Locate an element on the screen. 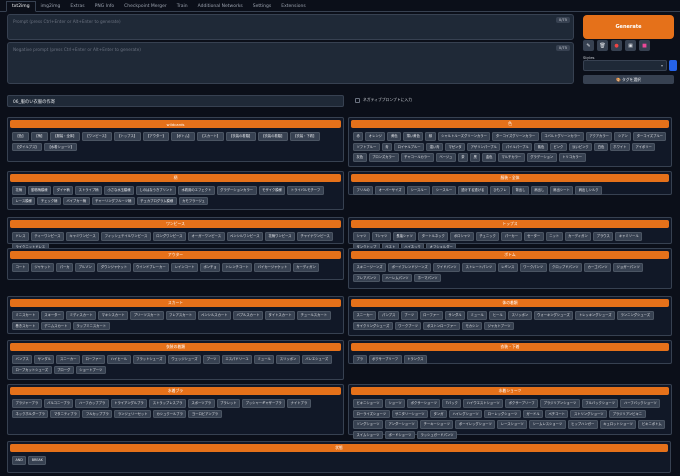  tag-button: コバルトグリーンカラー is located at coordinates (562, 136).